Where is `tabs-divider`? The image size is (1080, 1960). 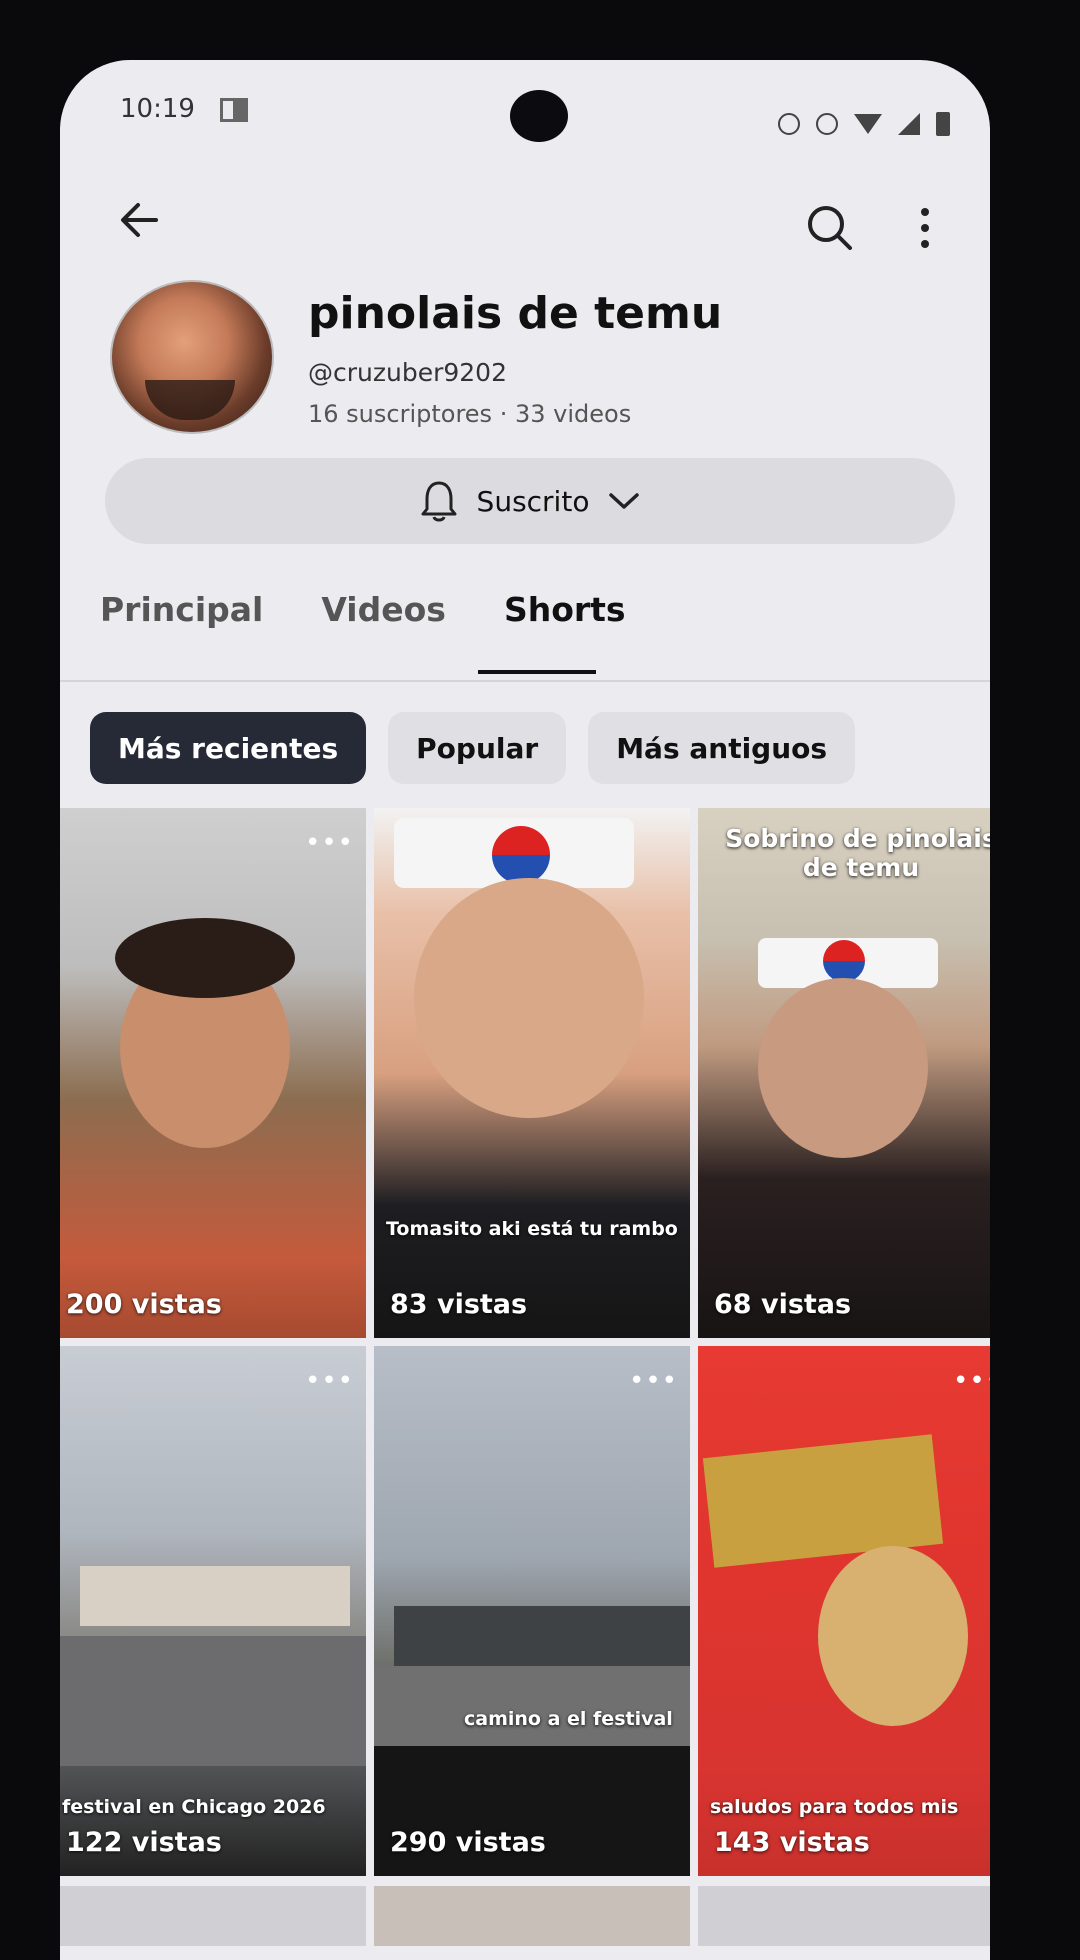
tabs-divider is located at coordinates (525, 681).